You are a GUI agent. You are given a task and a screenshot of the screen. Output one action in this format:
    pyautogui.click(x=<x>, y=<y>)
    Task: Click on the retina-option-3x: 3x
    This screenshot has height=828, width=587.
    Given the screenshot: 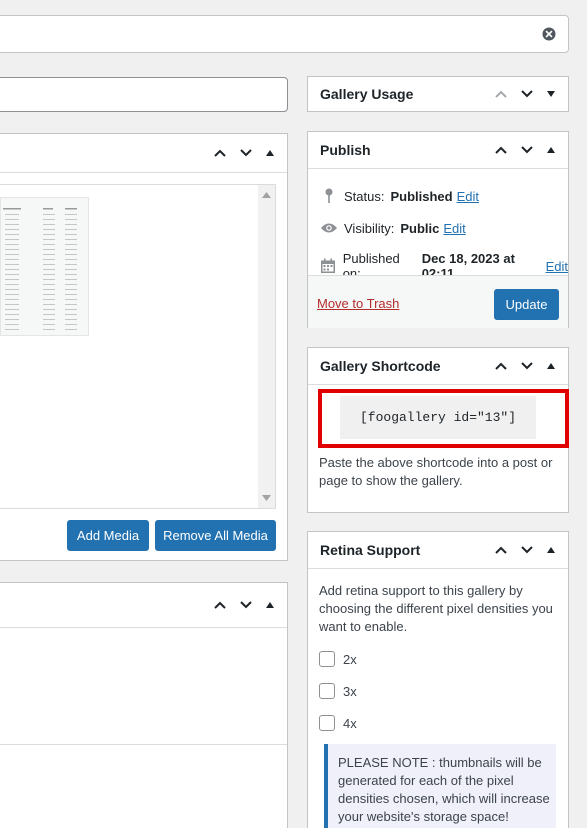 What is the action you would take?
    pyautogui.click(x=338, y=691)
    